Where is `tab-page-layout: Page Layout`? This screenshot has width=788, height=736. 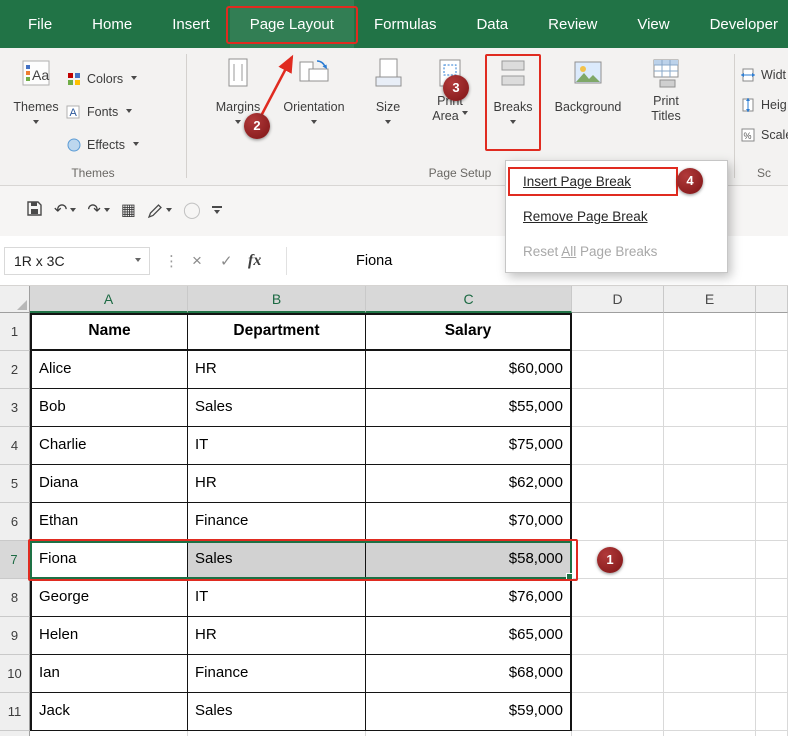
tab-page-layout: Page Layout is located at coordinates (291, 24).